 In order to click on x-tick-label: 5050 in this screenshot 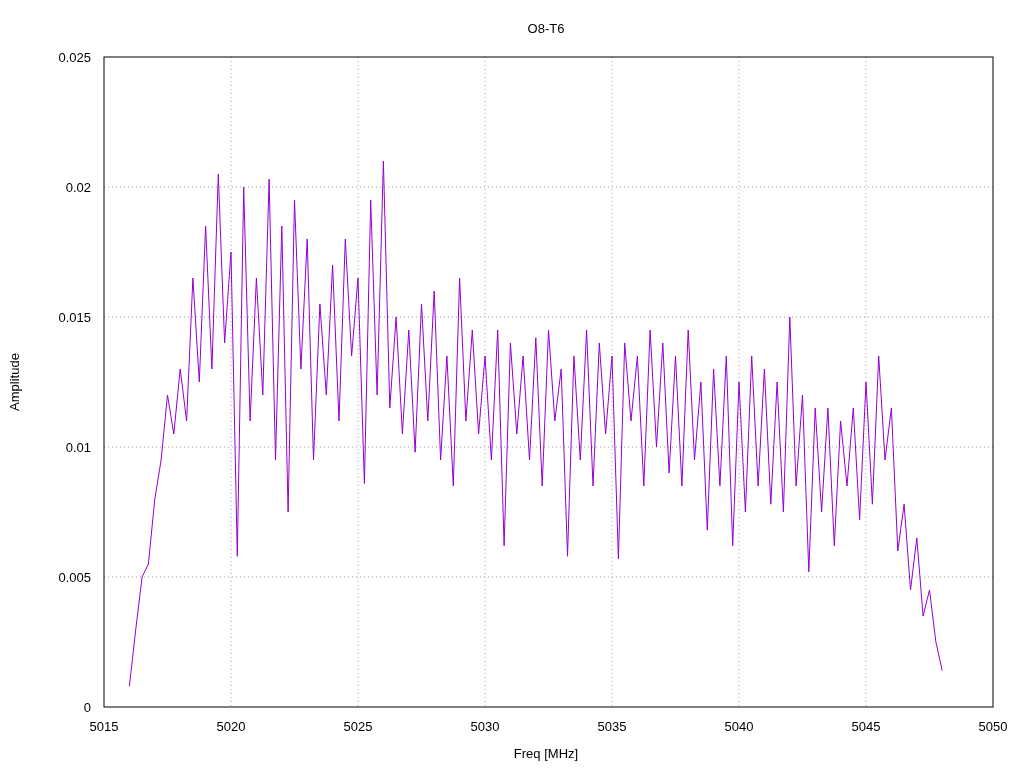, I will do `click(993, 726)`.